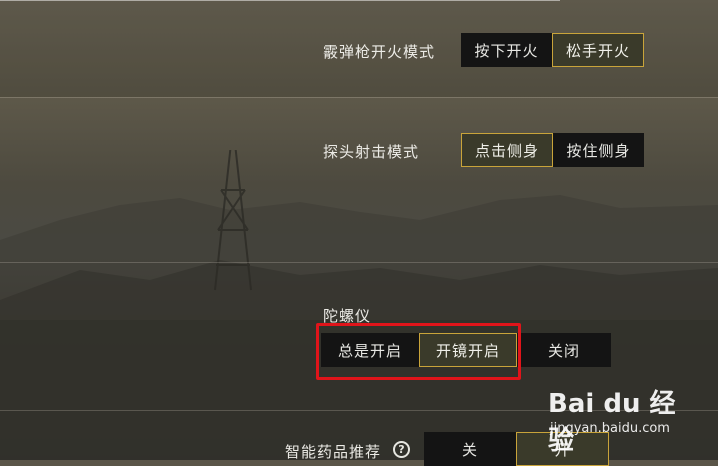  Describe the element at coordinates (507, 150) in the screenshot. I see `option-tap-lean: 点击侧身` at that location.